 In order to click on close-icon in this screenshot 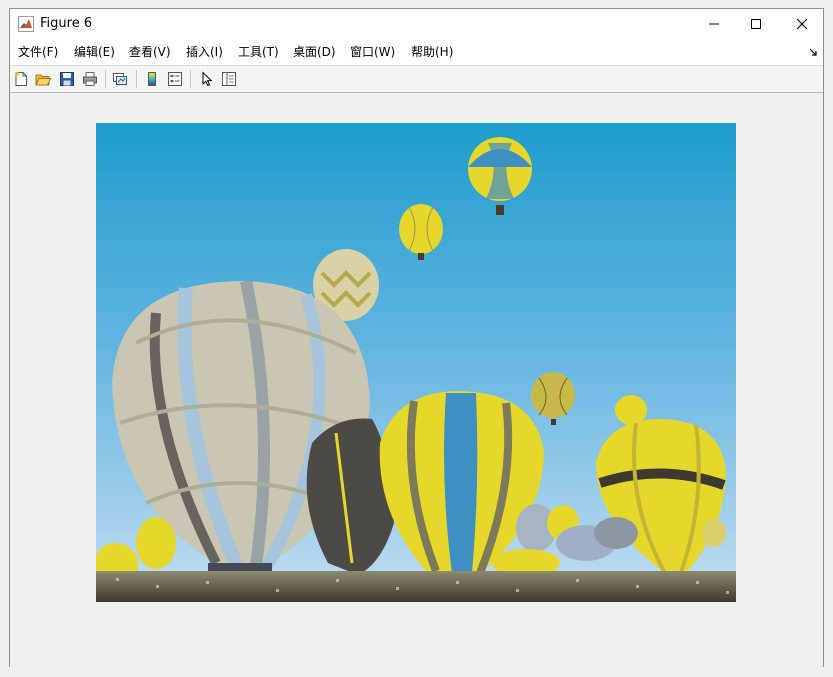, I will do `click(802, 24)`.